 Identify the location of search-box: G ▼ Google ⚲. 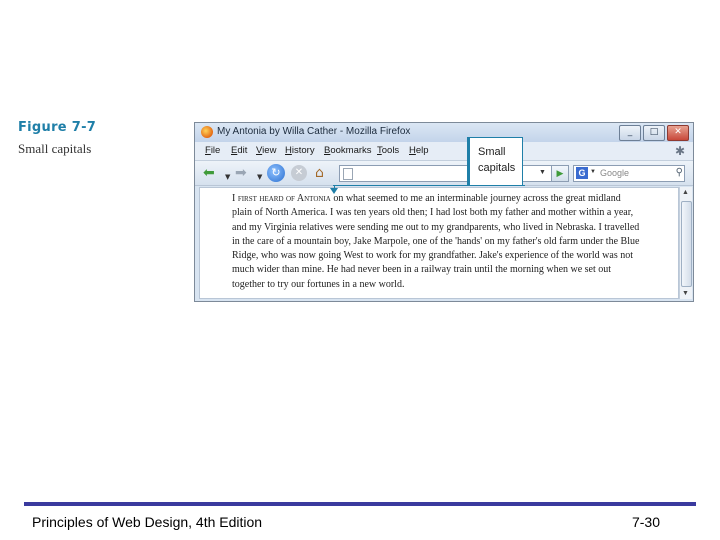
(629, 173).